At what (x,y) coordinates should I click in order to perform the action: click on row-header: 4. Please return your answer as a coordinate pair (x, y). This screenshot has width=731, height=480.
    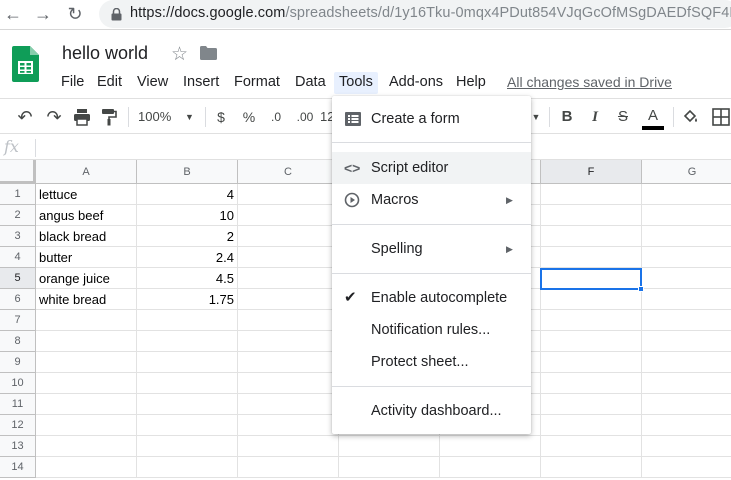
    Looking at the image, I should click on (18, 257).